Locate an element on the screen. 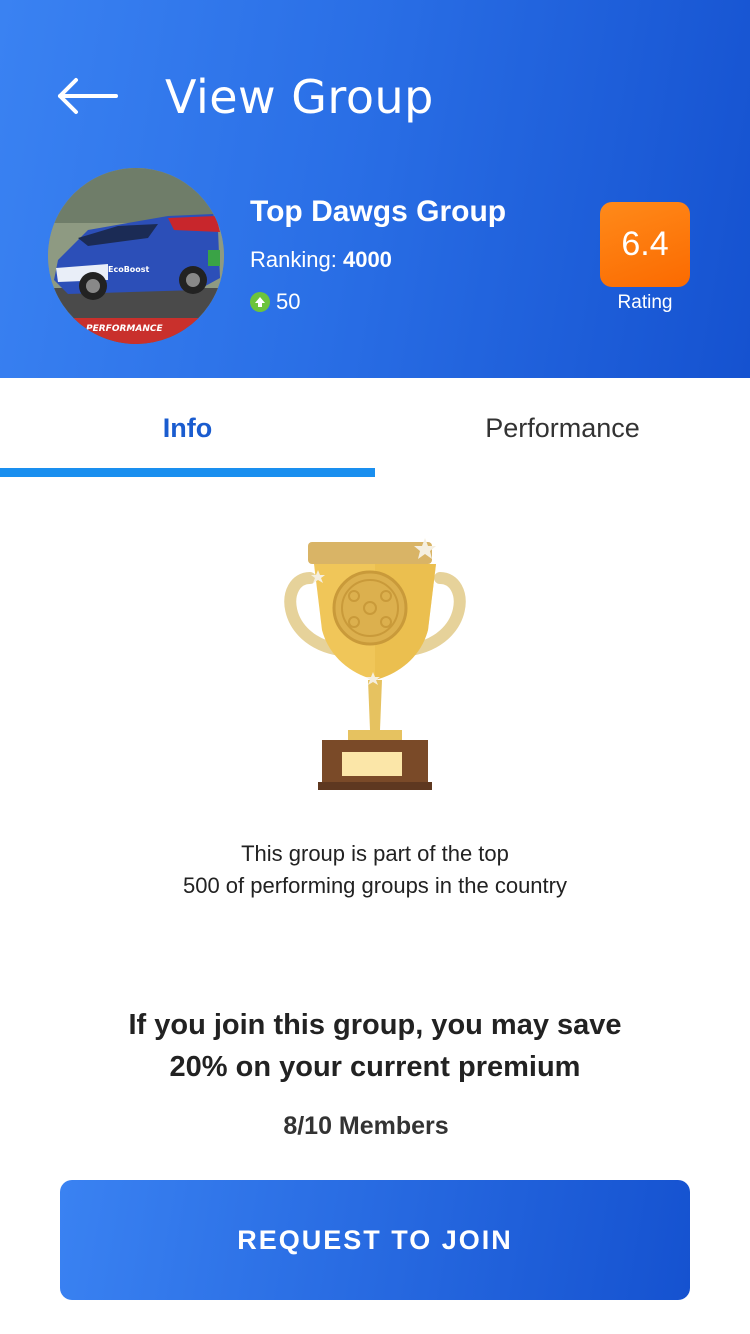 This screenshot has width=750, height=1334. race-car-image: EcoBoost PERFORMANCE is located at coordinates (136, 256).